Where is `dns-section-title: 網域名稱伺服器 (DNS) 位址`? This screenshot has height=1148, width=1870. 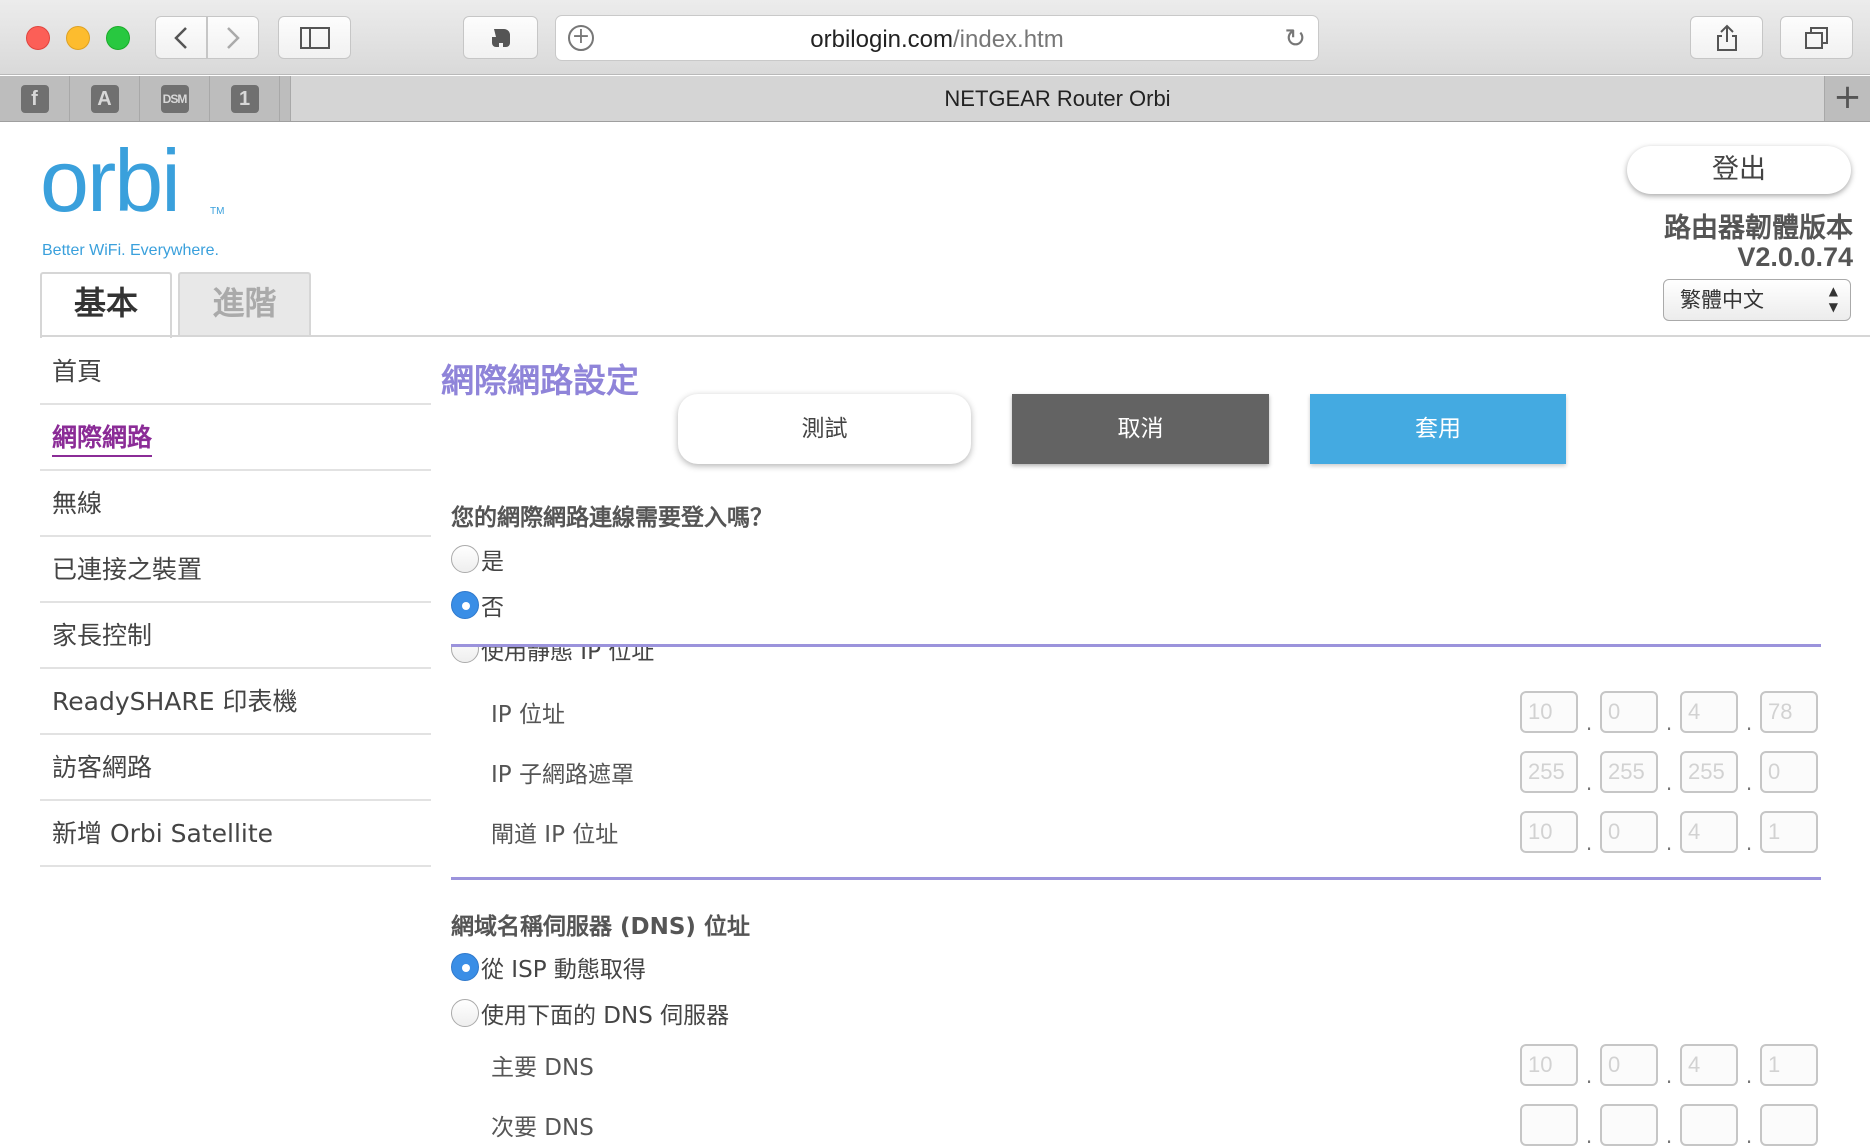 dns-section-title: 網域名稱伺服器 (DNS) 位址 is located at coordinates (600, 927).